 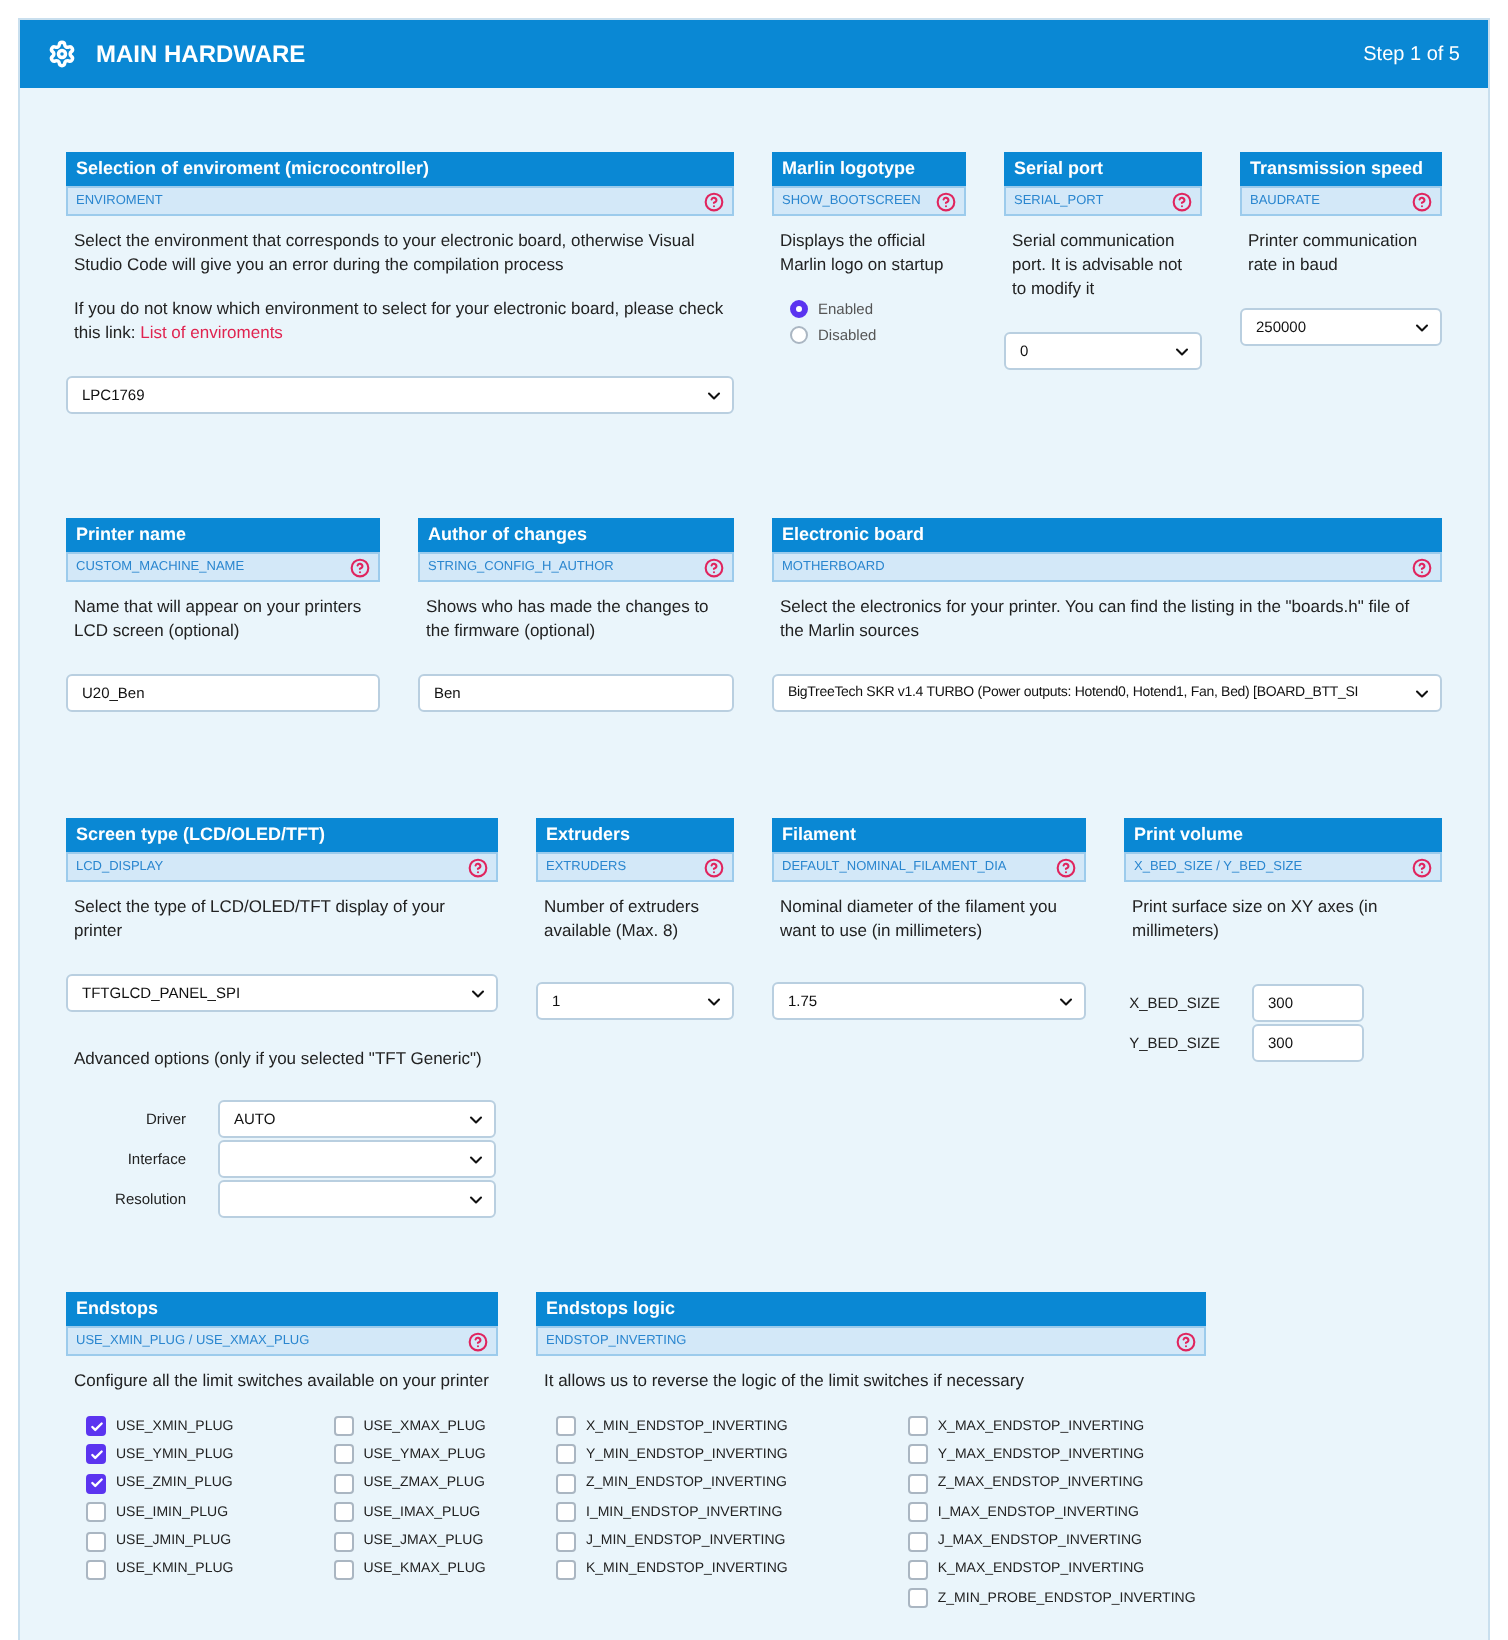 What do you see at coordinates (576, 535) in the screenshot?
I see `panel-title: Author of changes` at bounding box center [576, 535].